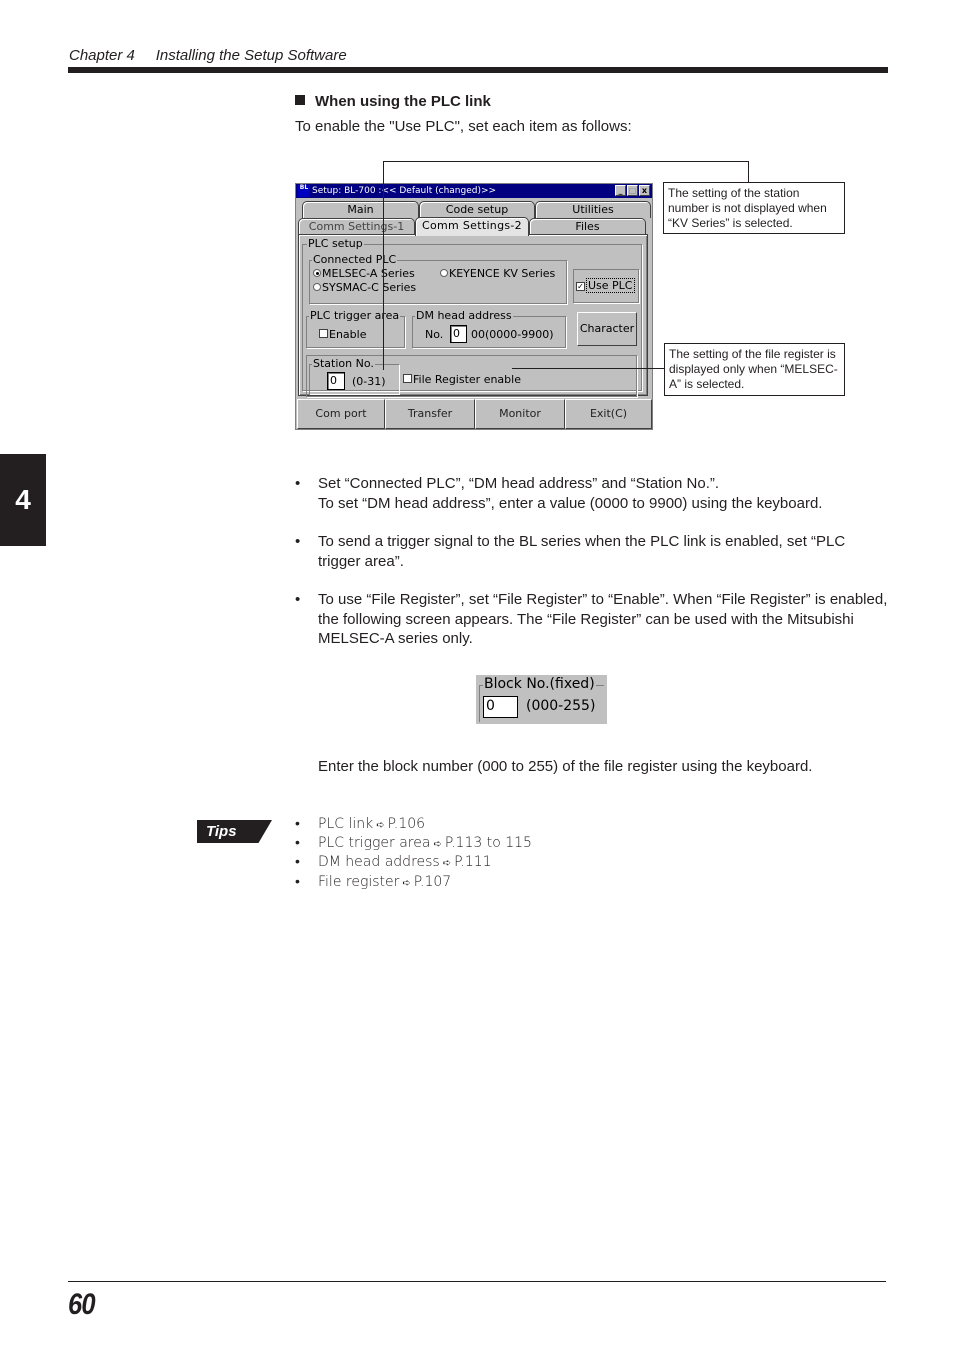 This screenshot has height=1351, width=954. I want to click on minimize-button: _, so click(620, 190).